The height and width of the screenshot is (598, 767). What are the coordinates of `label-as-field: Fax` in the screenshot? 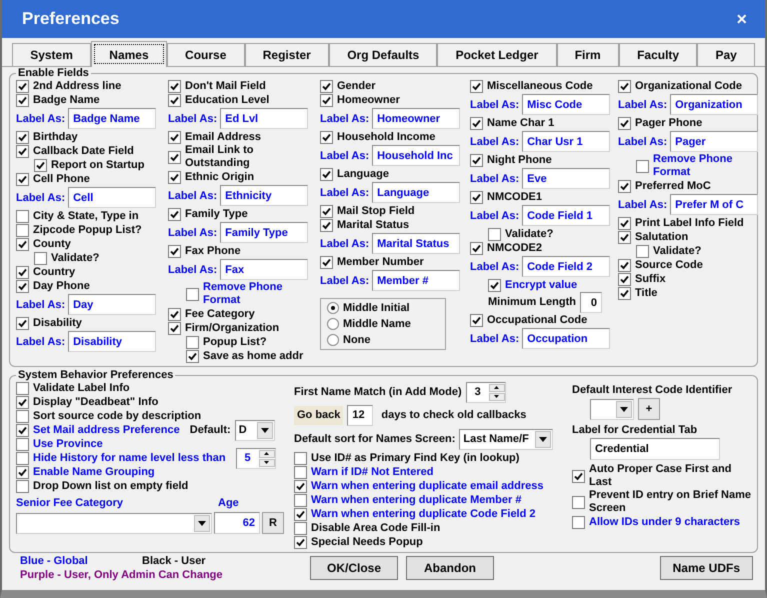 It's located at (264, 269).